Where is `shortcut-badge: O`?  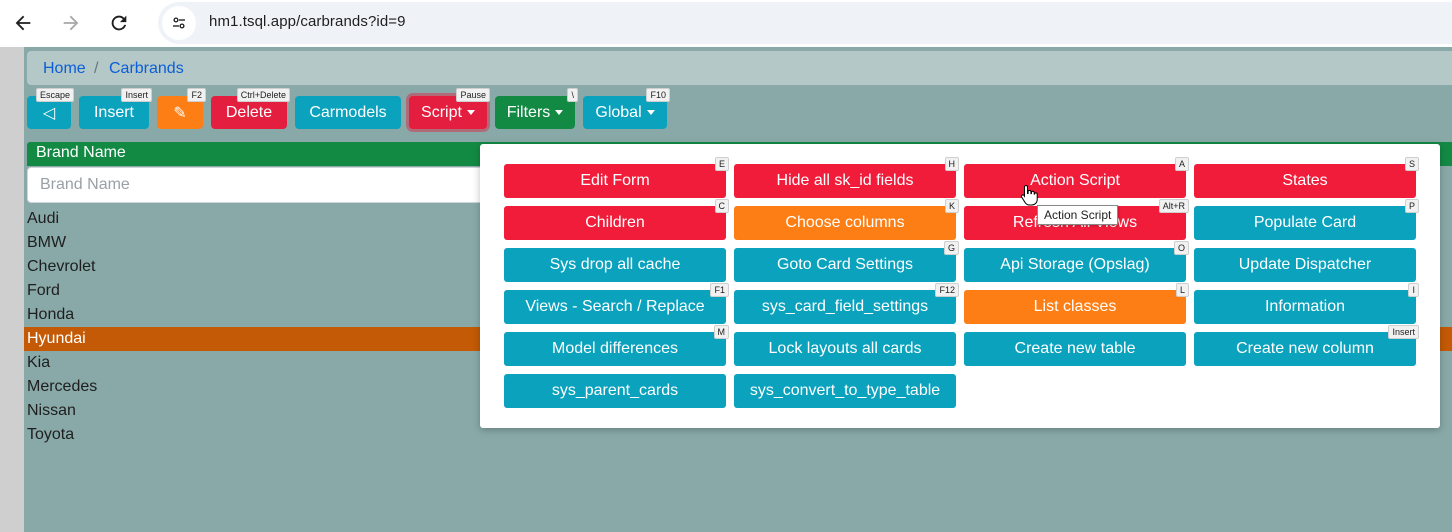
shortcut-badge: O is located at coordinates (1181, 248).